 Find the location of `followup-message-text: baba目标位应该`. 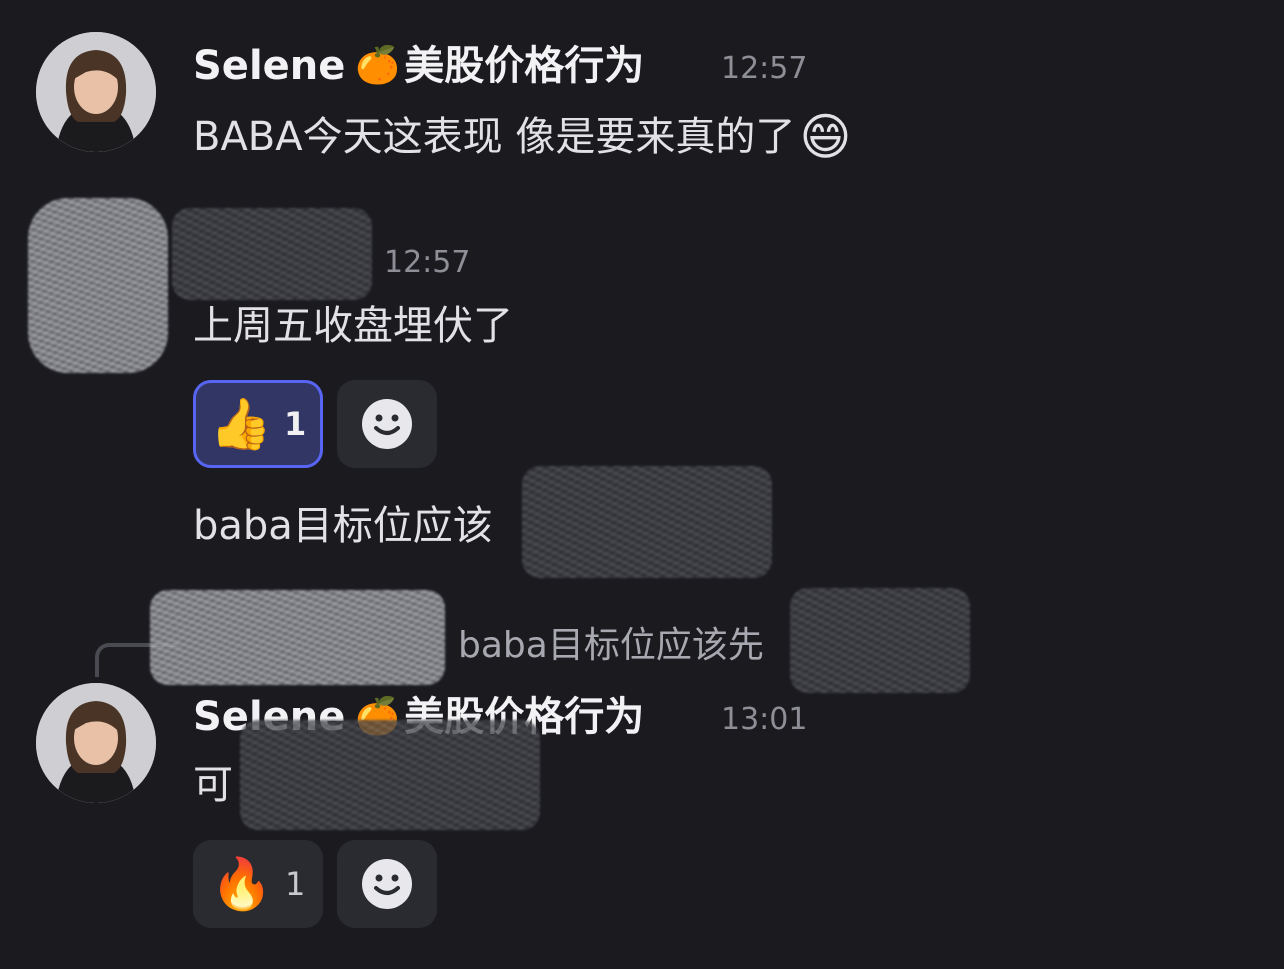

followup-message-text: baba目标位应该 is located at coordinates (343, 526).